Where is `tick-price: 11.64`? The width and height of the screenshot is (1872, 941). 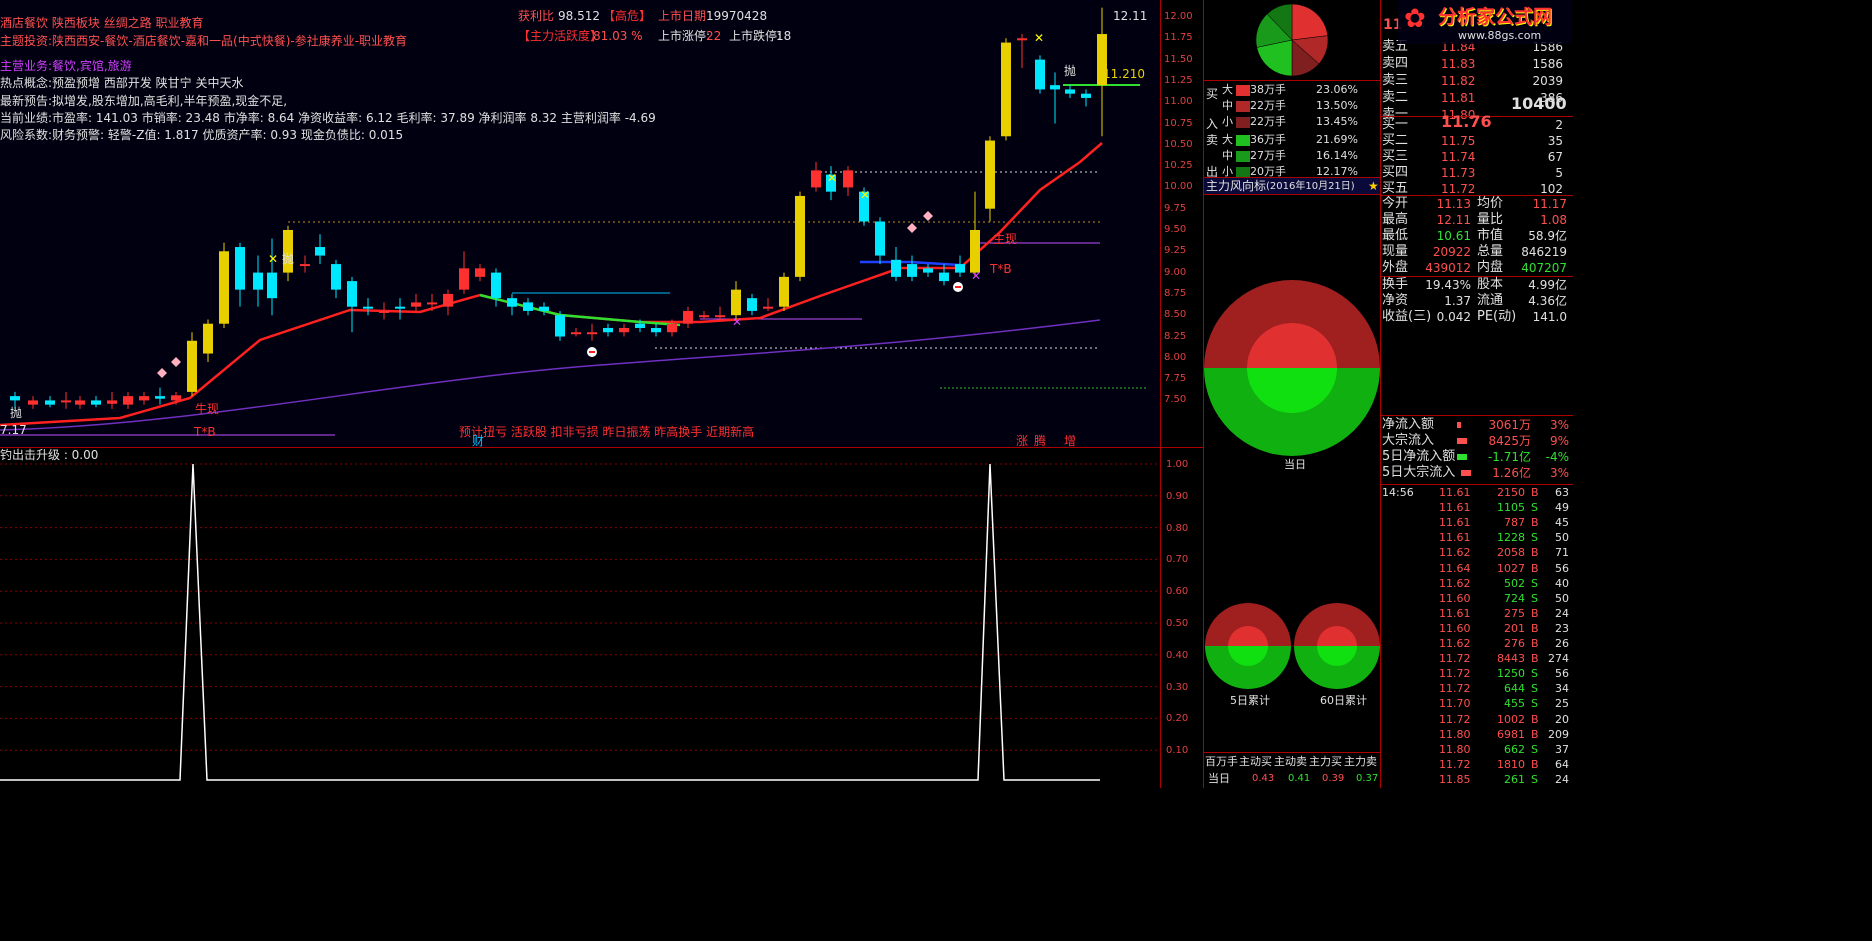
tick-price: 11.64 is located at coordinates (1455, 568).